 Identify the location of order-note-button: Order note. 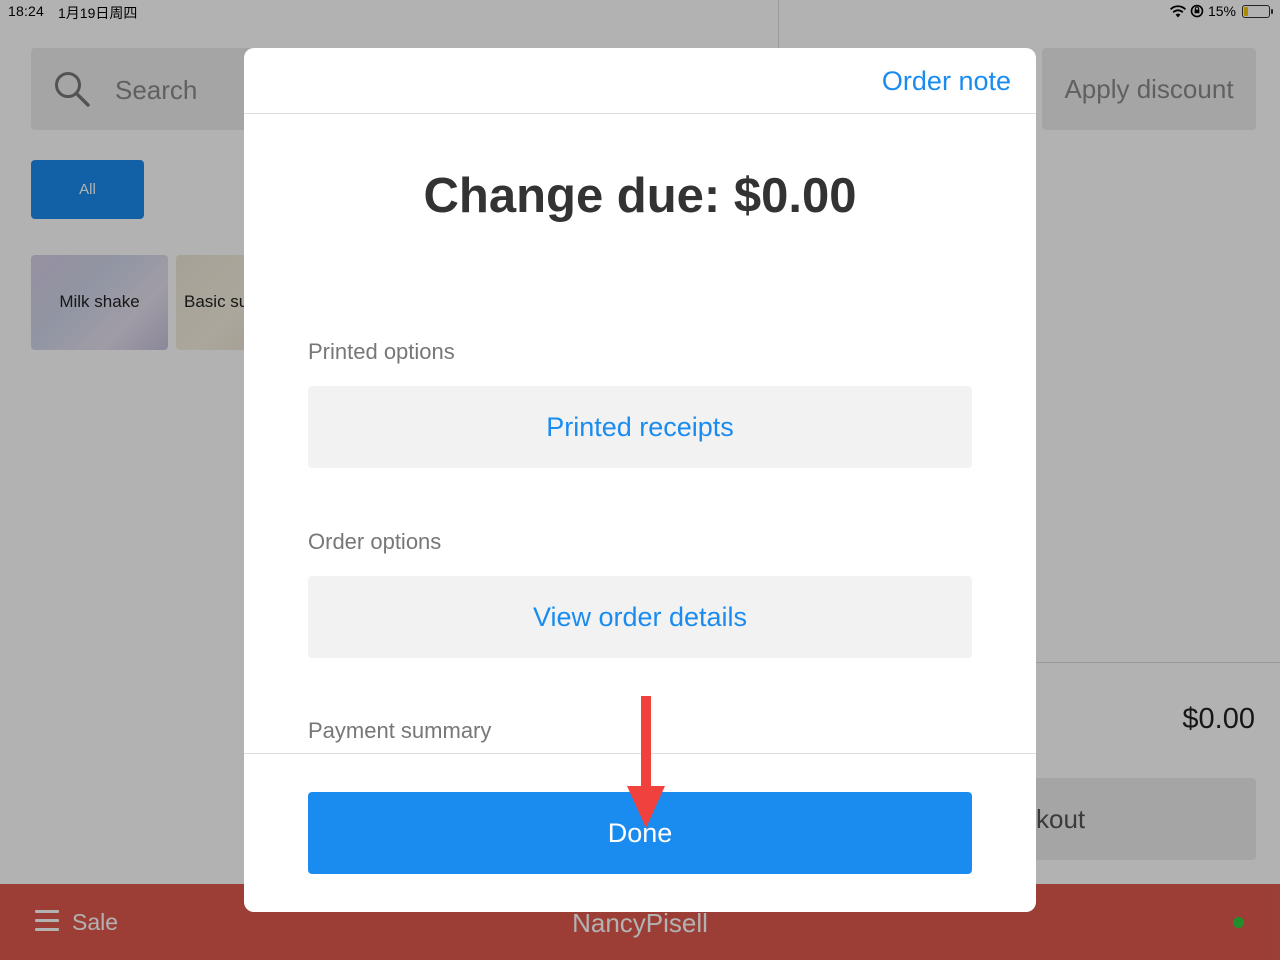
(946, 81).